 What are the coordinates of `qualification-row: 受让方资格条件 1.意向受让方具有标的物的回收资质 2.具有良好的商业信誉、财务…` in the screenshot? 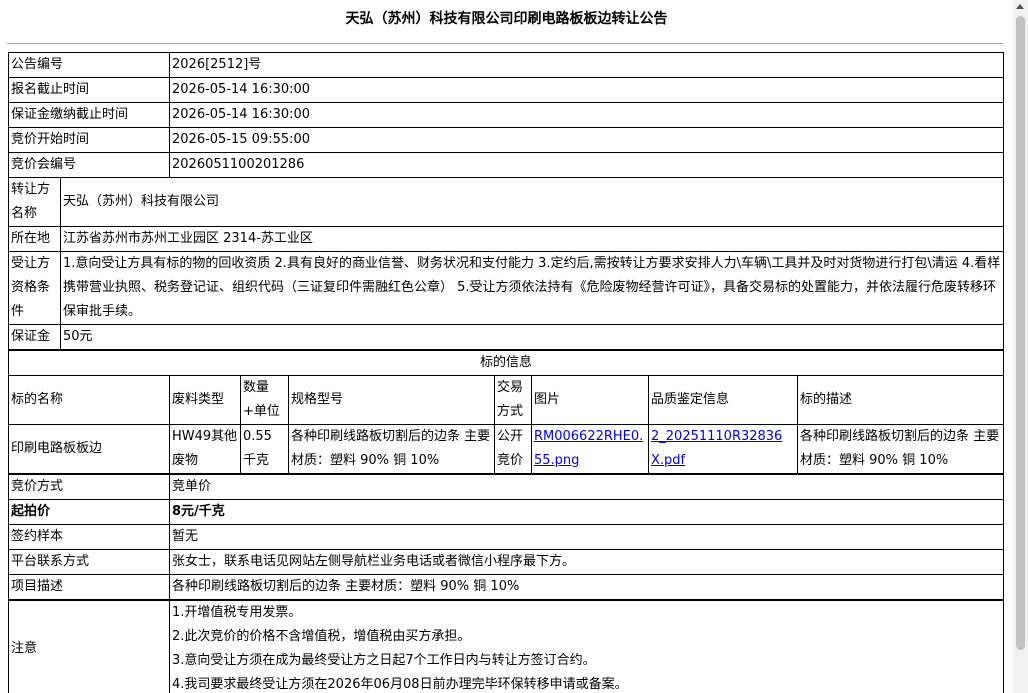 It's located at (506, 288).